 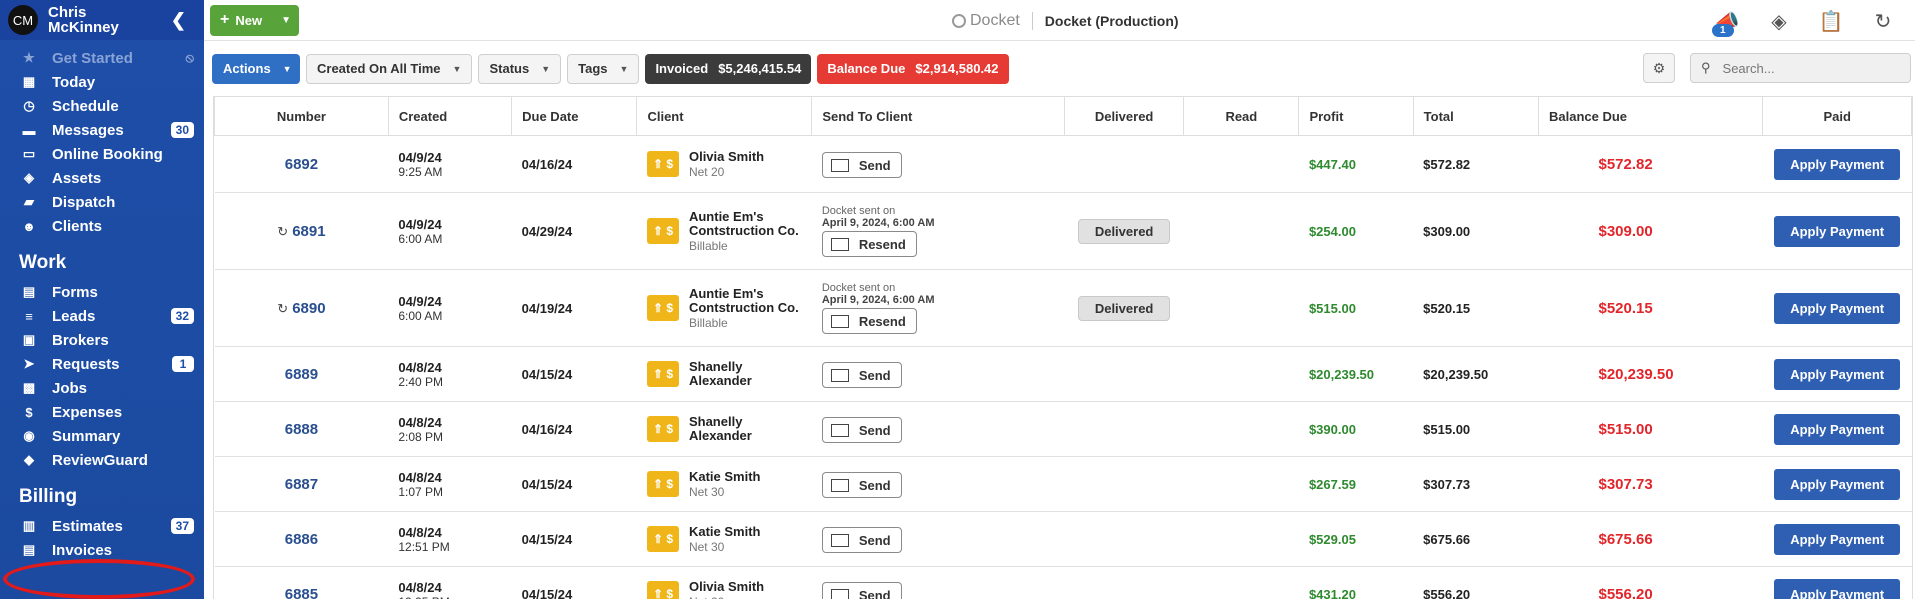 What do you see at coordinates (308, 231) in the screenshot?
I see `invoice-number-link: 6891` at bounding box center [308, 231].